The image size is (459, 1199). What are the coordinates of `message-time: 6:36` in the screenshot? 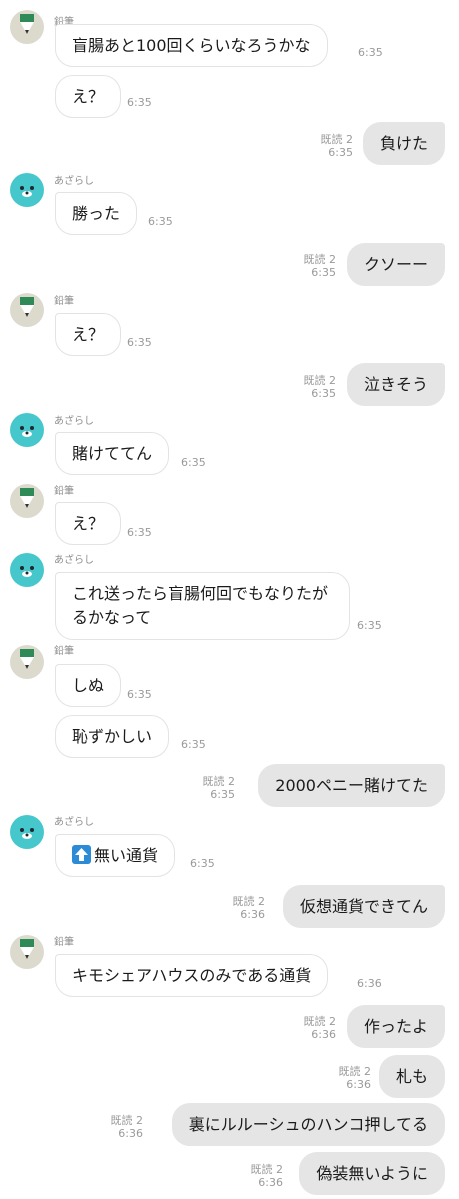 It's located at (369, 983).